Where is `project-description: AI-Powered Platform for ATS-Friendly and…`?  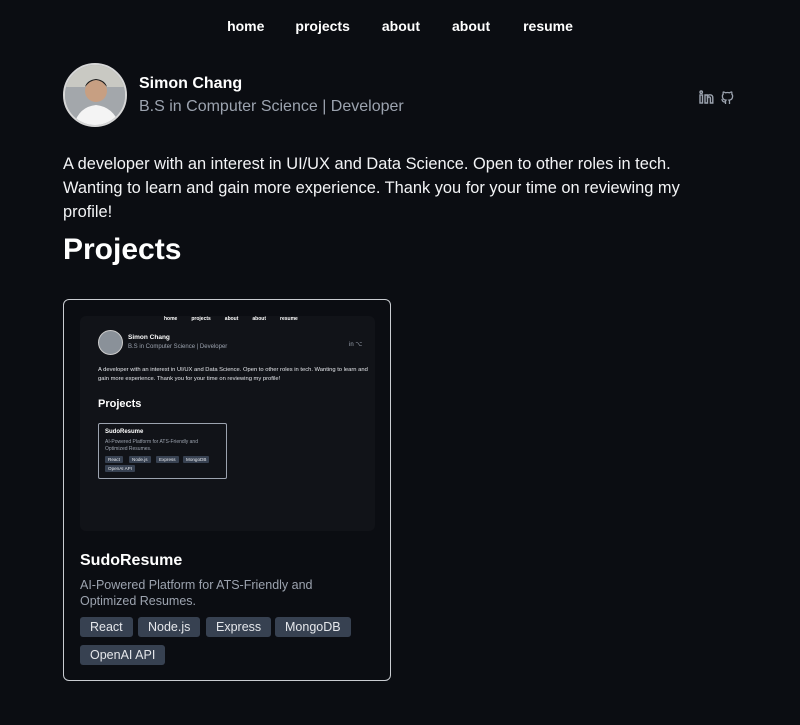 project-description: AI-Powered Platform for ATS-Friendly and… is located at coordinates (196, 593).